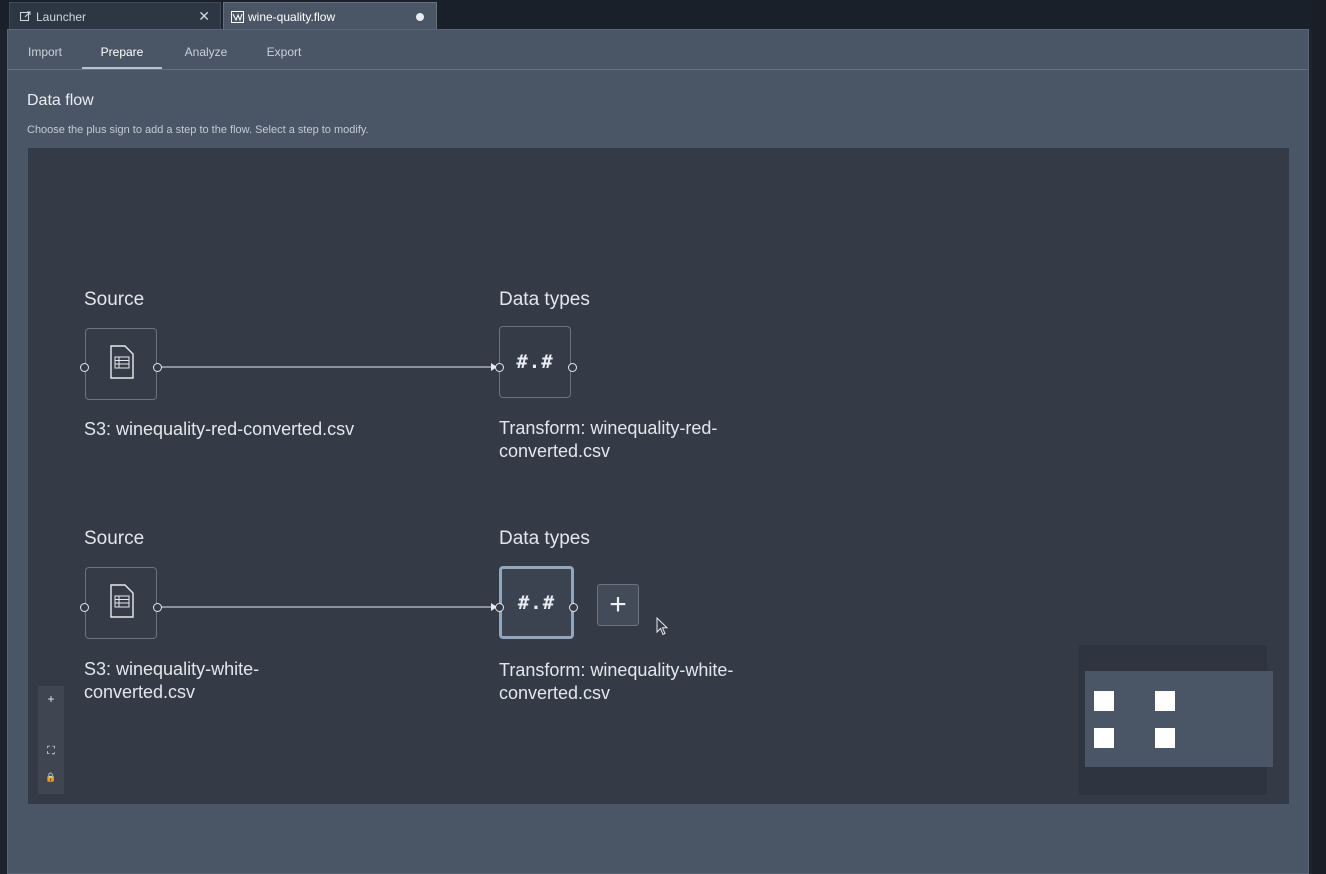  Describe the element at coordinates (544, 538) in the screenshot. I see `transform-title-2: Data types` at that location.